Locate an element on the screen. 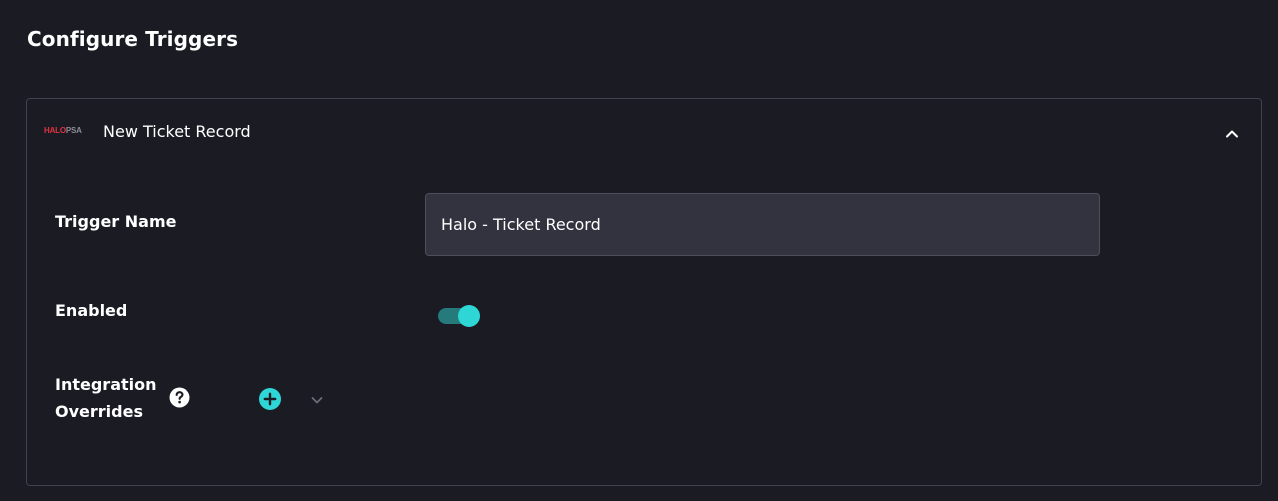  collapse-button is located at coordinates (1232, 134).